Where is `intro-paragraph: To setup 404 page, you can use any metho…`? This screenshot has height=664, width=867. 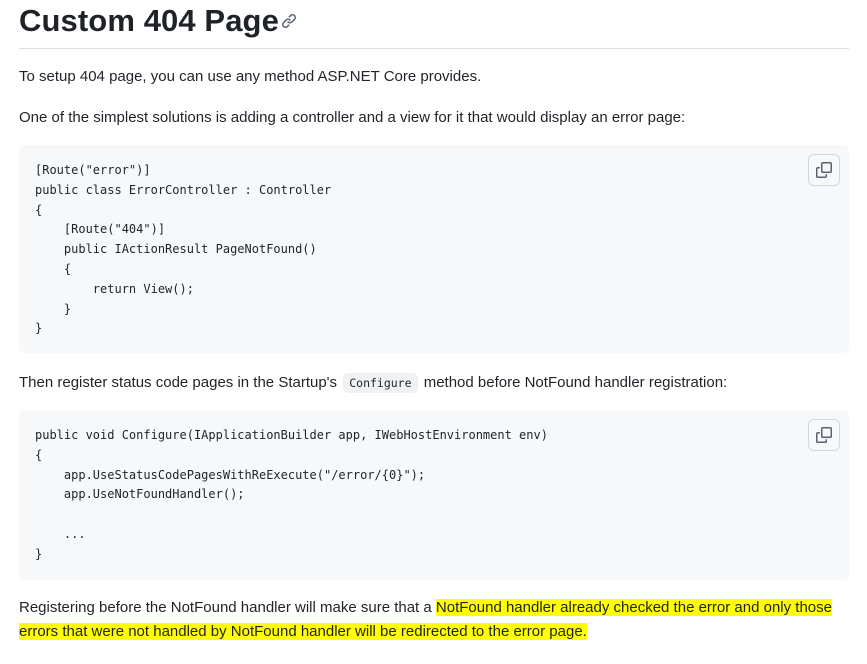 intro-paragraph: To setup 404 page, you can use any metho… is located at coordinates (250, 76).